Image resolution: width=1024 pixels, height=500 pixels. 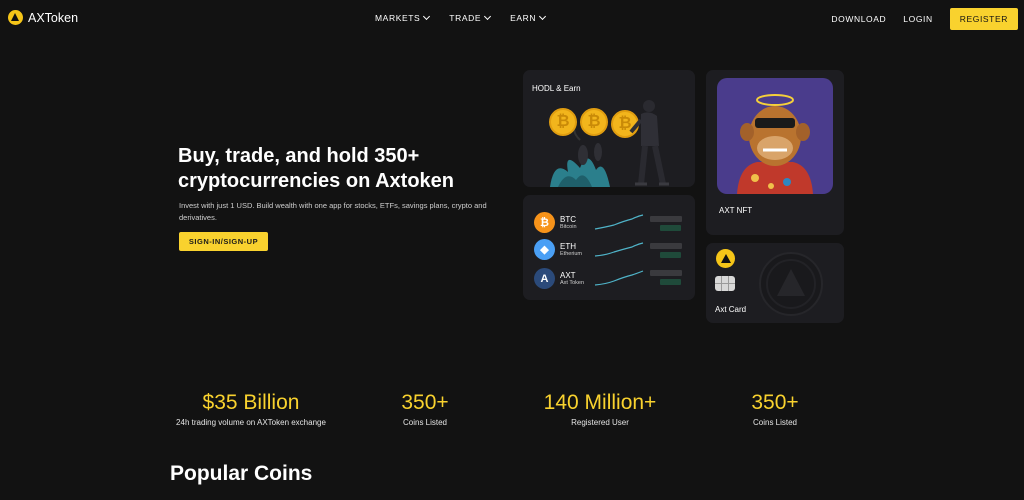 What do you see at coordinates (559, 278) in the screenshot?
I see `coin-row-axt: A AXT Axt Token` at bounding box center [559, 278].